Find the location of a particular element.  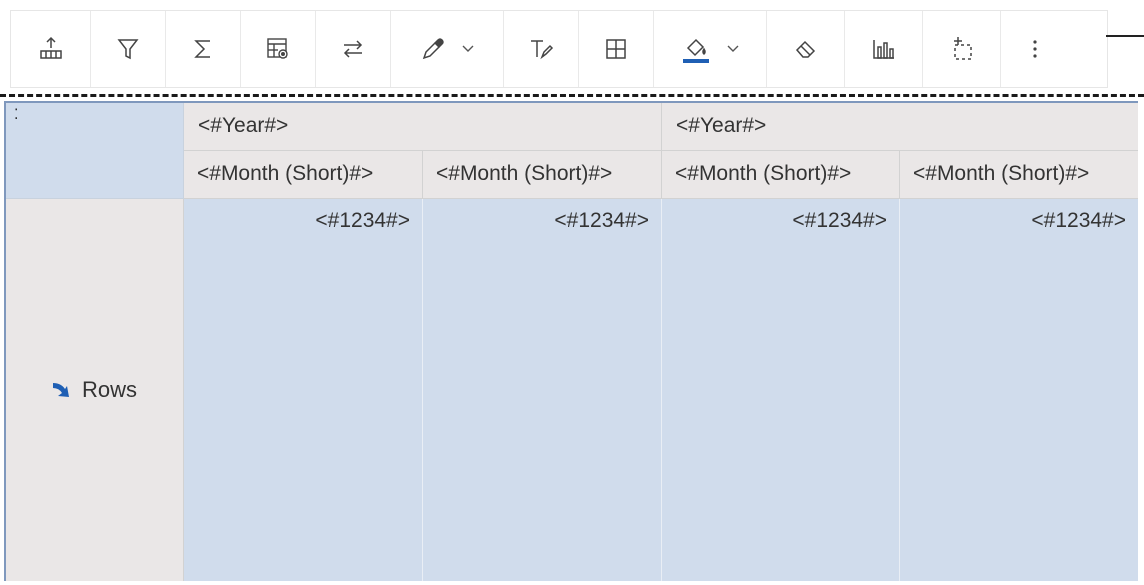

borders-button is located at coordinates (616, 49).